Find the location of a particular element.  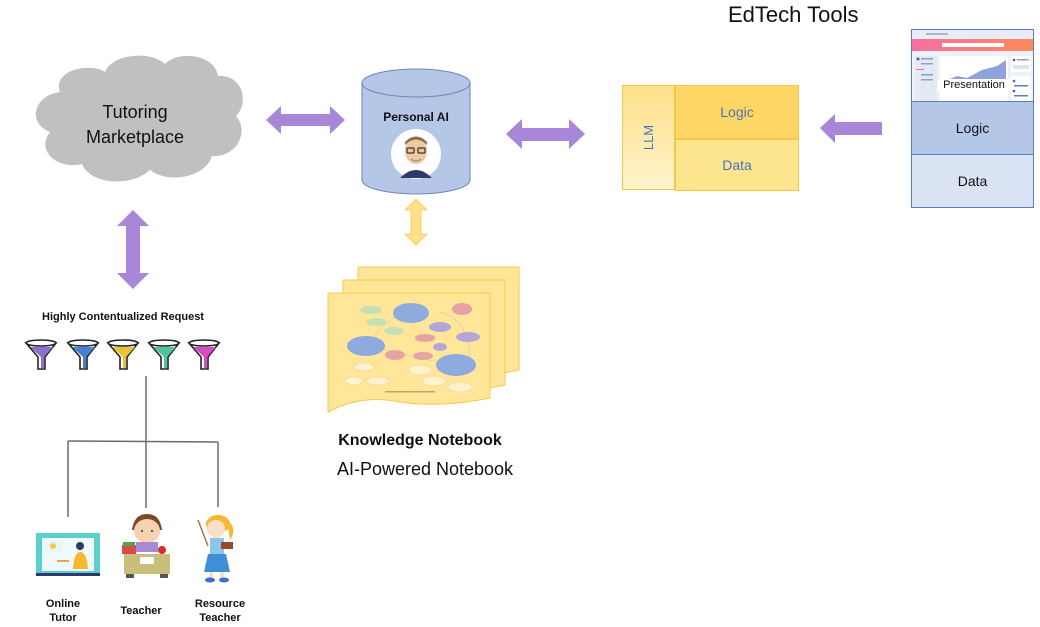

role-resource-teacher: Resource Teacher is located at coordinates (220, 611).